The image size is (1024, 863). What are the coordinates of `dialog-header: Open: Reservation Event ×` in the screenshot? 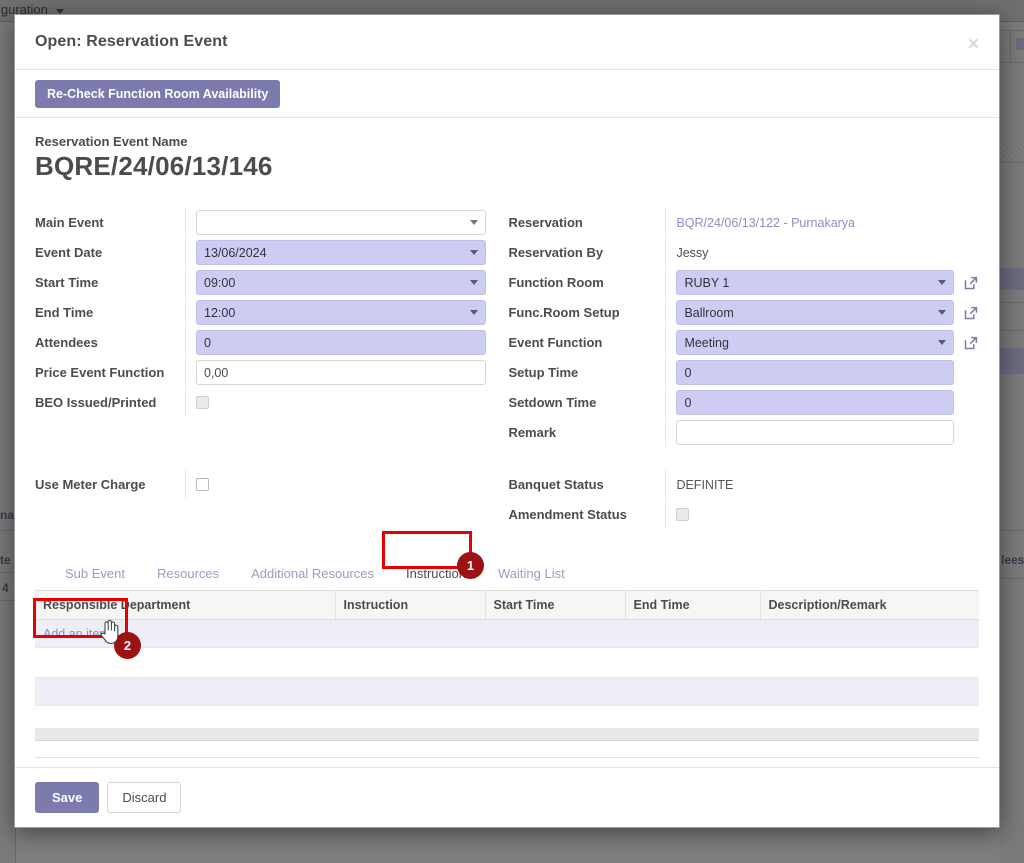 It's located at (507, 42).